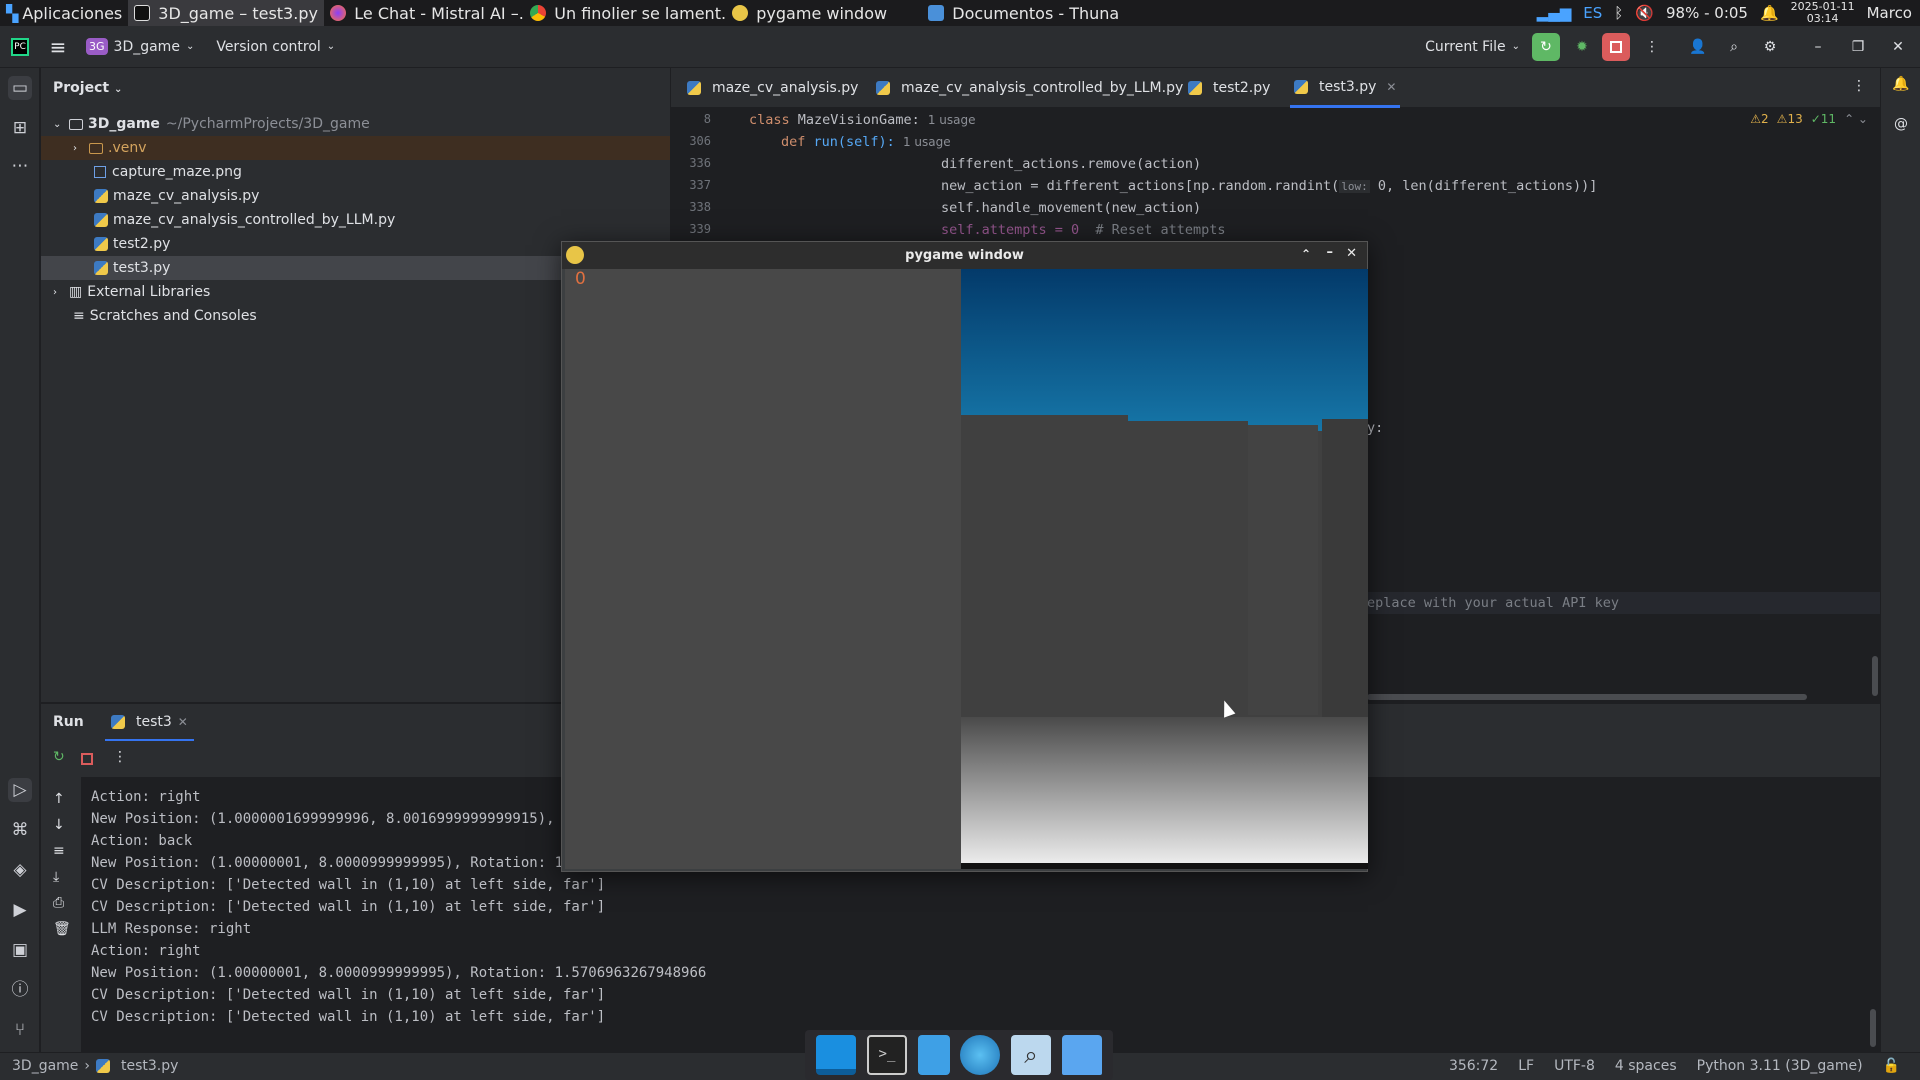  What do you see at coordinates (59, 799) in the screenshot?
I see `scroll-up-icon: ↑` at bounding box center [59, 799].